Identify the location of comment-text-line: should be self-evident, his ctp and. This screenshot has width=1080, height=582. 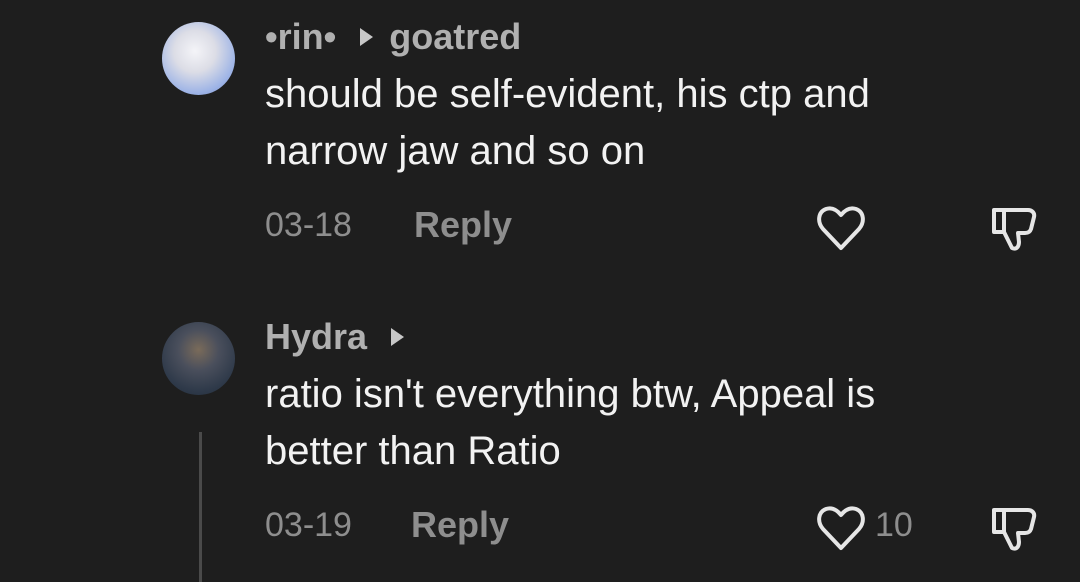
(567, 94).